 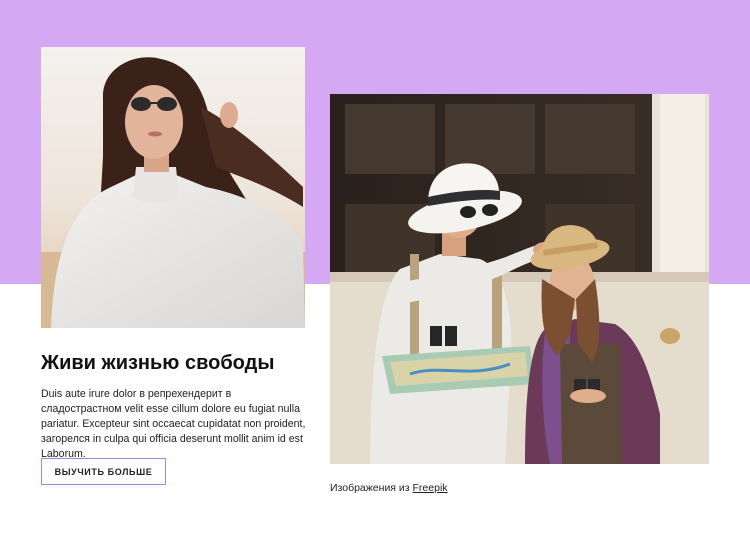 I want to click on freepik-link: Freepik, so click(x=430, y=488).